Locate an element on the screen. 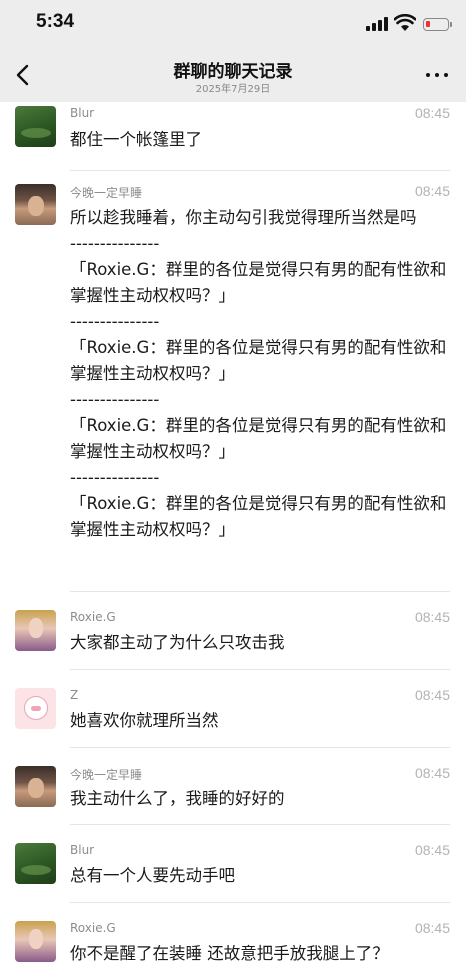 Image resolution: width=466 pixels, height=979 pixels. message-text: 你不是醒了在装睡 还故意把手放我腿上了？ --------------- is located at coordinates (229, 961).